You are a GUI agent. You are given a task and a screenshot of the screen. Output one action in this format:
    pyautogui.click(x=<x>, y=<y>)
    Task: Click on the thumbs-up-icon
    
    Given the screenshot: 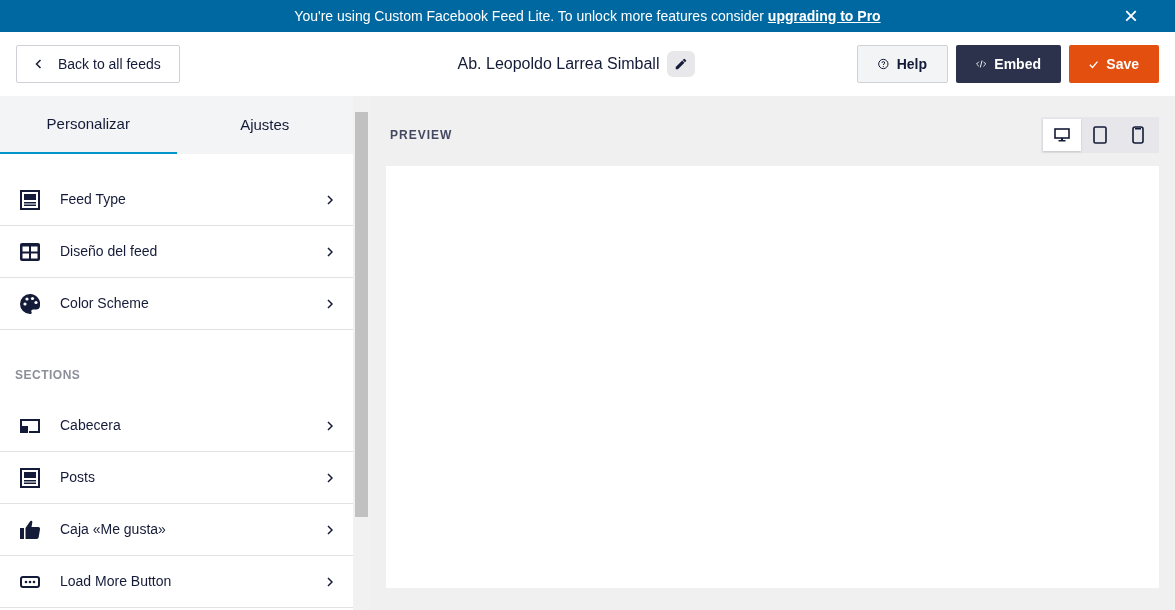 What is the action you would take?
    pyautogui.click(x=30, y=529)
    